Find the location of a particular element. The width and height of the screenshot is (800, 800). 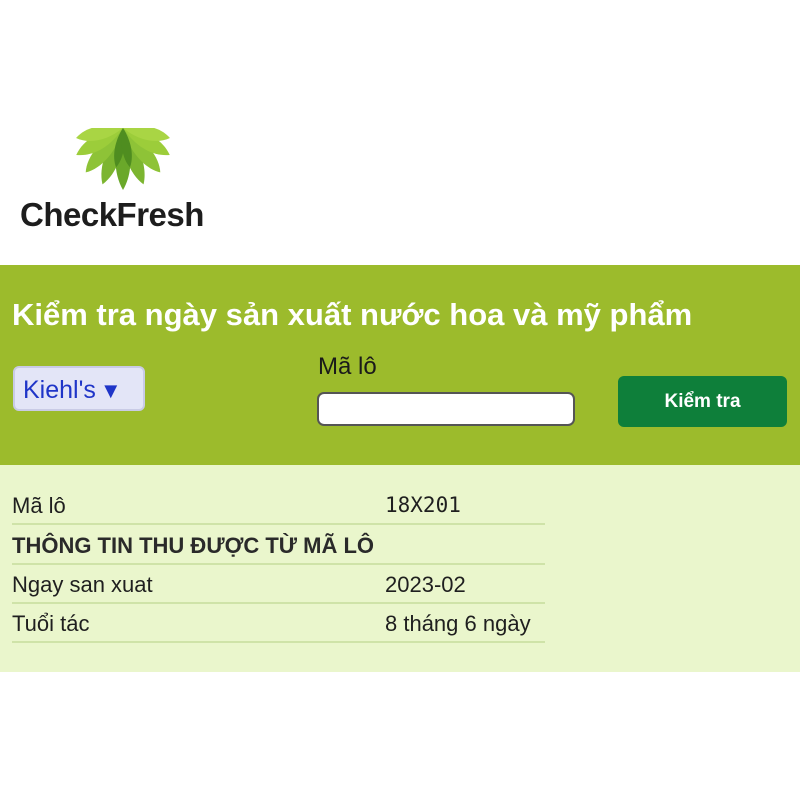

checkfresh-logo: CheckFresh is located at coordinates (128, 181).